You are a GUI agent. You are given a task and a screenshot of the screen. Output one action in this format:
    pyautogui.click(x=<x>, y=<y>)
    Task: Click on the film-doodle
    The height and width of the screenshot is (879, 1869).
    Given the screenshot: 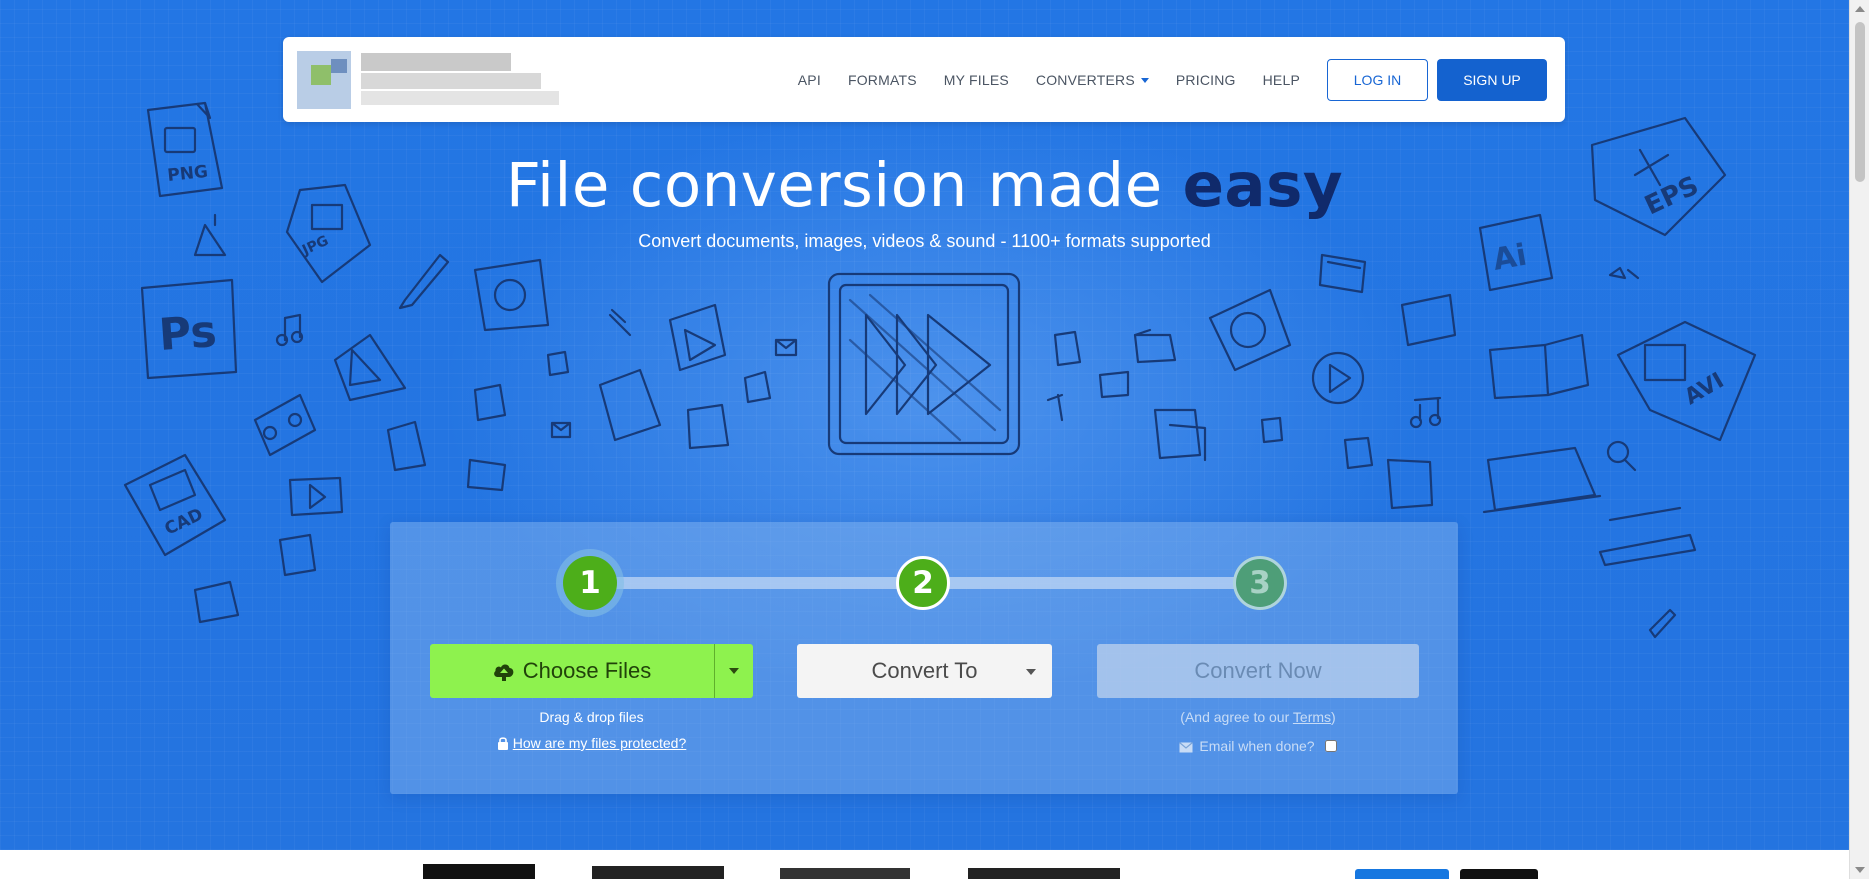 What is the action you would take?
    pyautogui.click(x=630, y=405)
    